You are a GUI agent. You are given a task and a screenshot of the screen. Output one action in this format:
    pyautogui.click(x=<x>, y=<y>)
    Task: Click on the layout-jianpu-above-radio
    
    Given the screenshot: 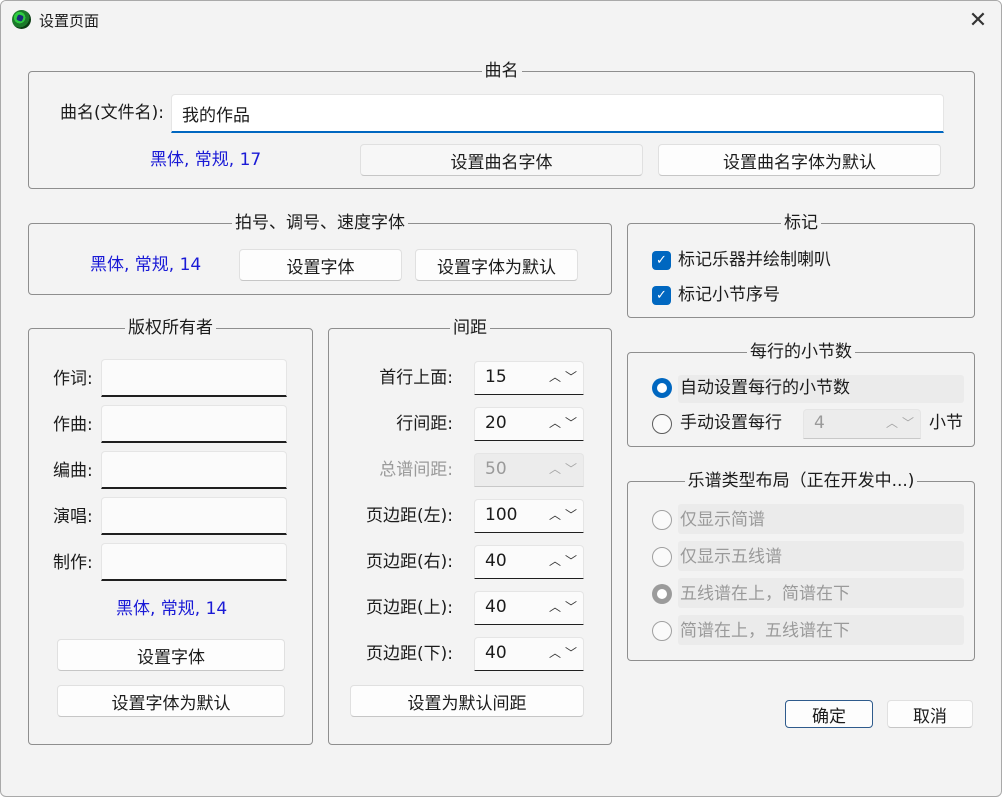 What is the action you would take?
    pyautogui.click(x=662, y=631)
    